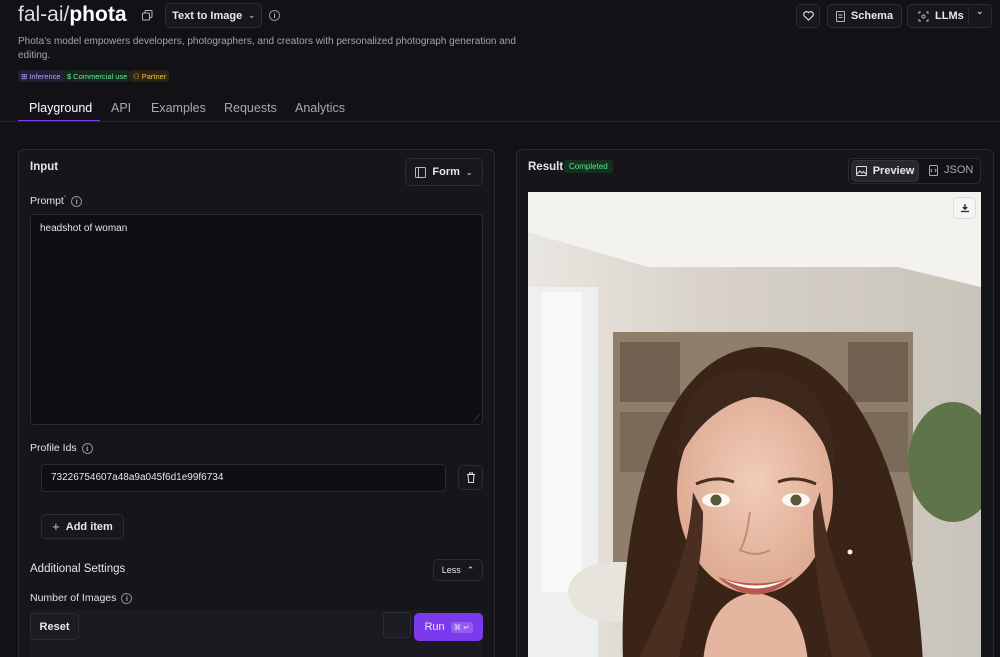 This screenshot has width=1000, height=657. What do you see at coordinates (89, 526) in the screenshot?
I see `add-item-label: Add item` at bounding box center [89, 526].